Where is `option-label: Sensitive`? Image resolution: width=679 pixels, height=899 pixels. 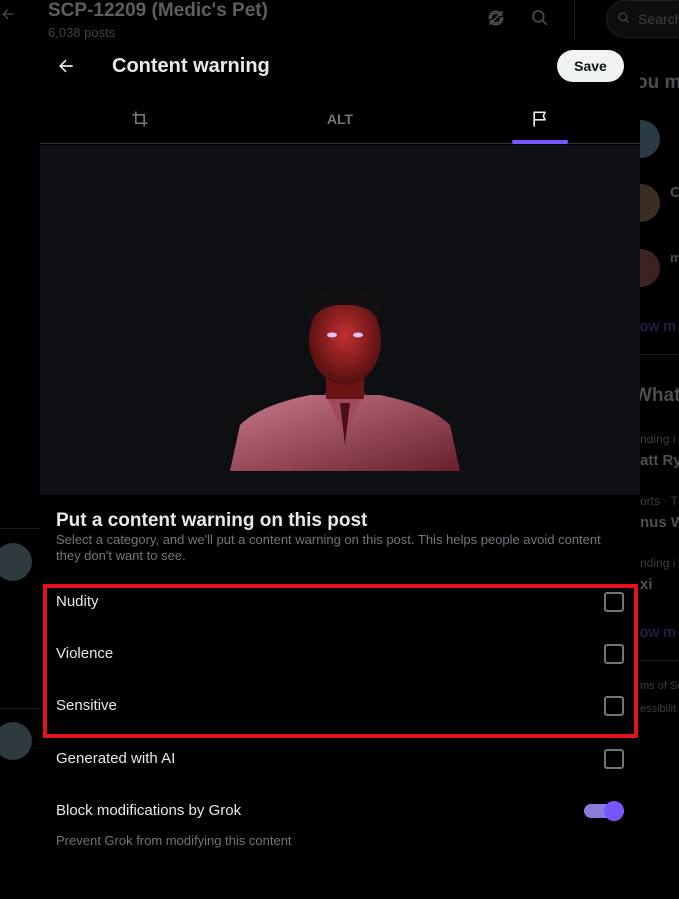
option-label: Sensitive is located at coordinates (86, 705).